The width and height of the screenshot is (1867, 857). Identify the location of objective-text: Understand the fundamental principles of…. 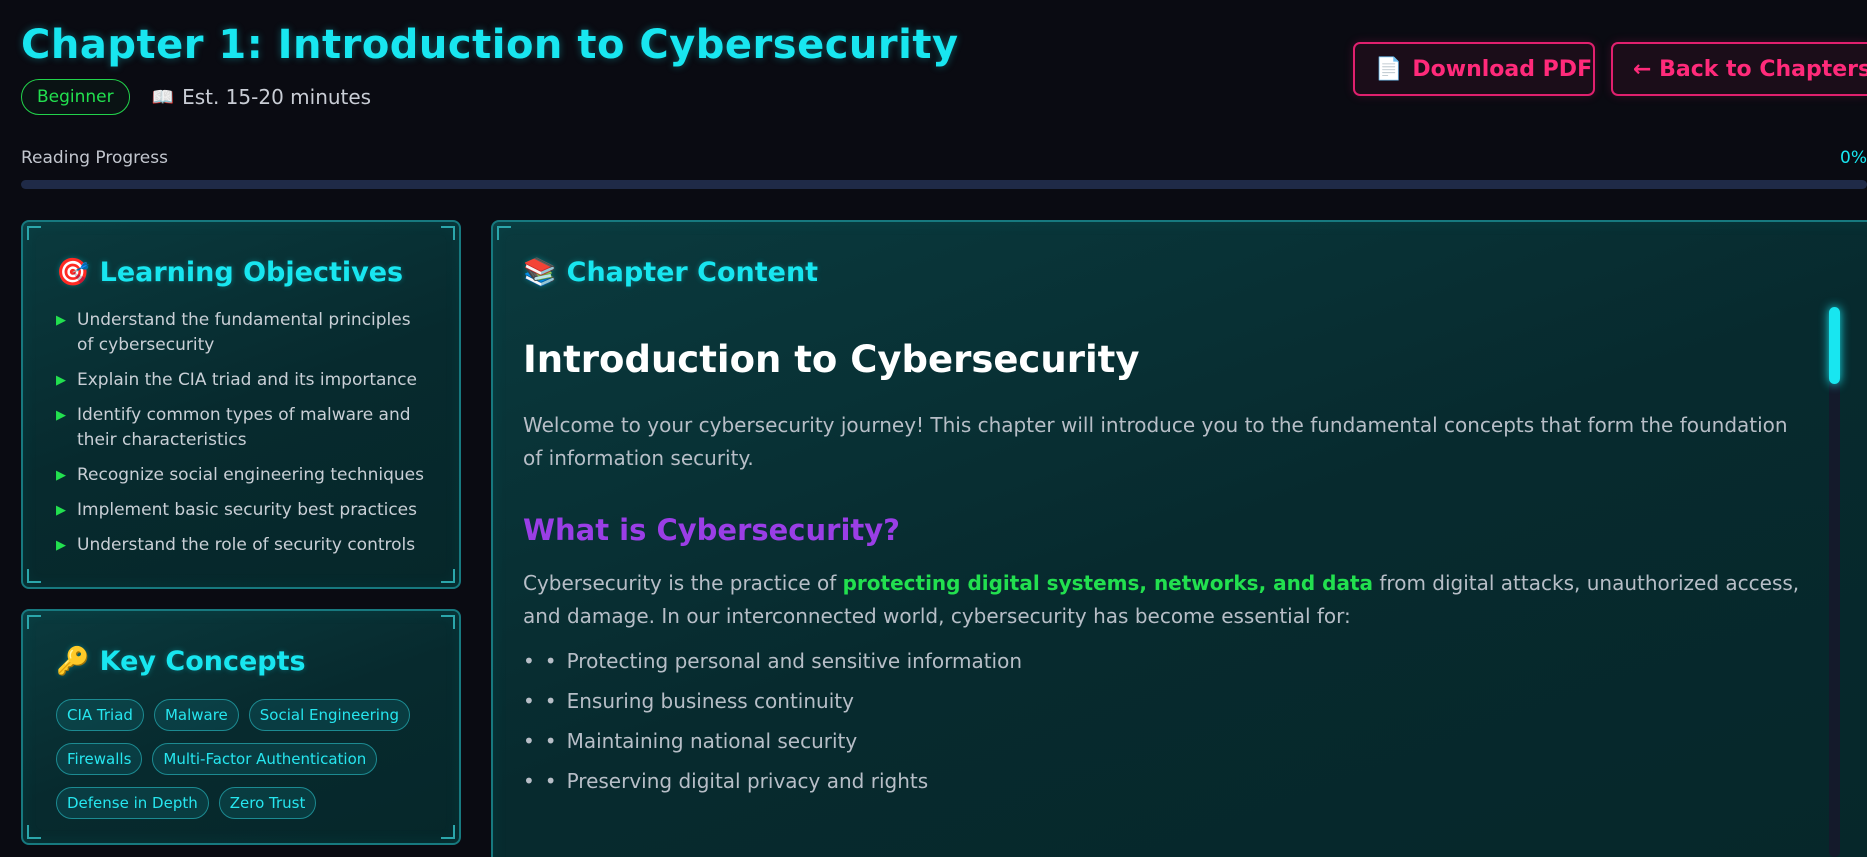
(244, 332).